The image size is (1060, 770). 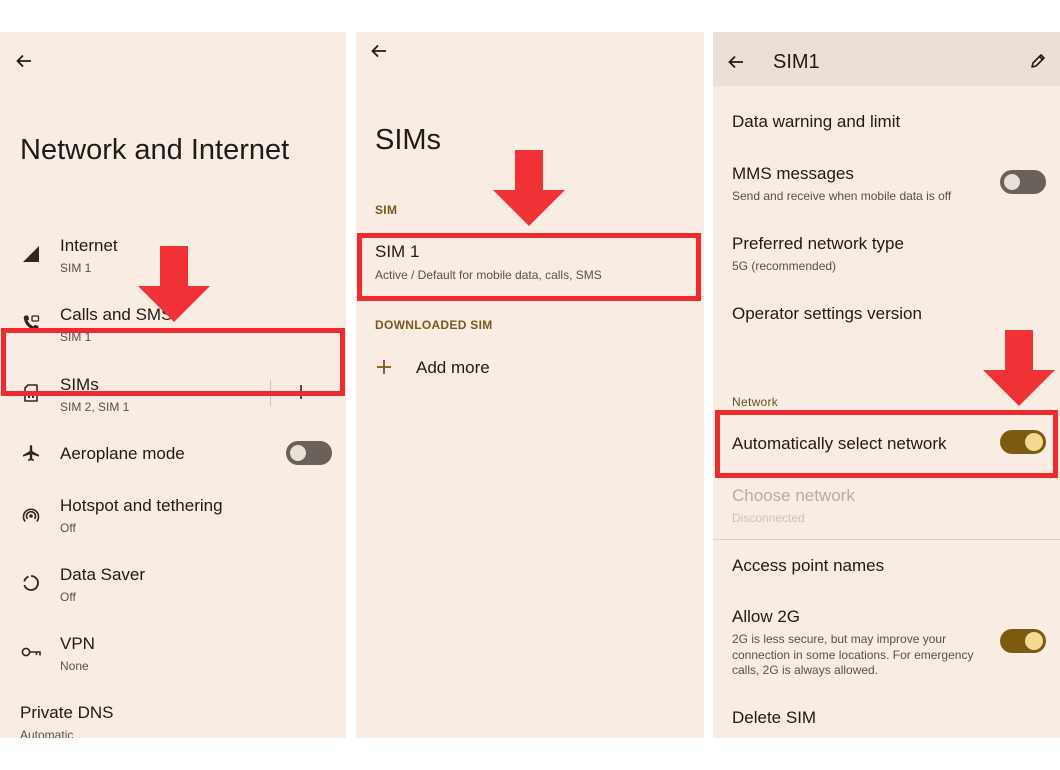 What do you see at coordinates (173, 362) in the screenshot?
I see `highlight-box-sims` at bounding box center [173, 362].